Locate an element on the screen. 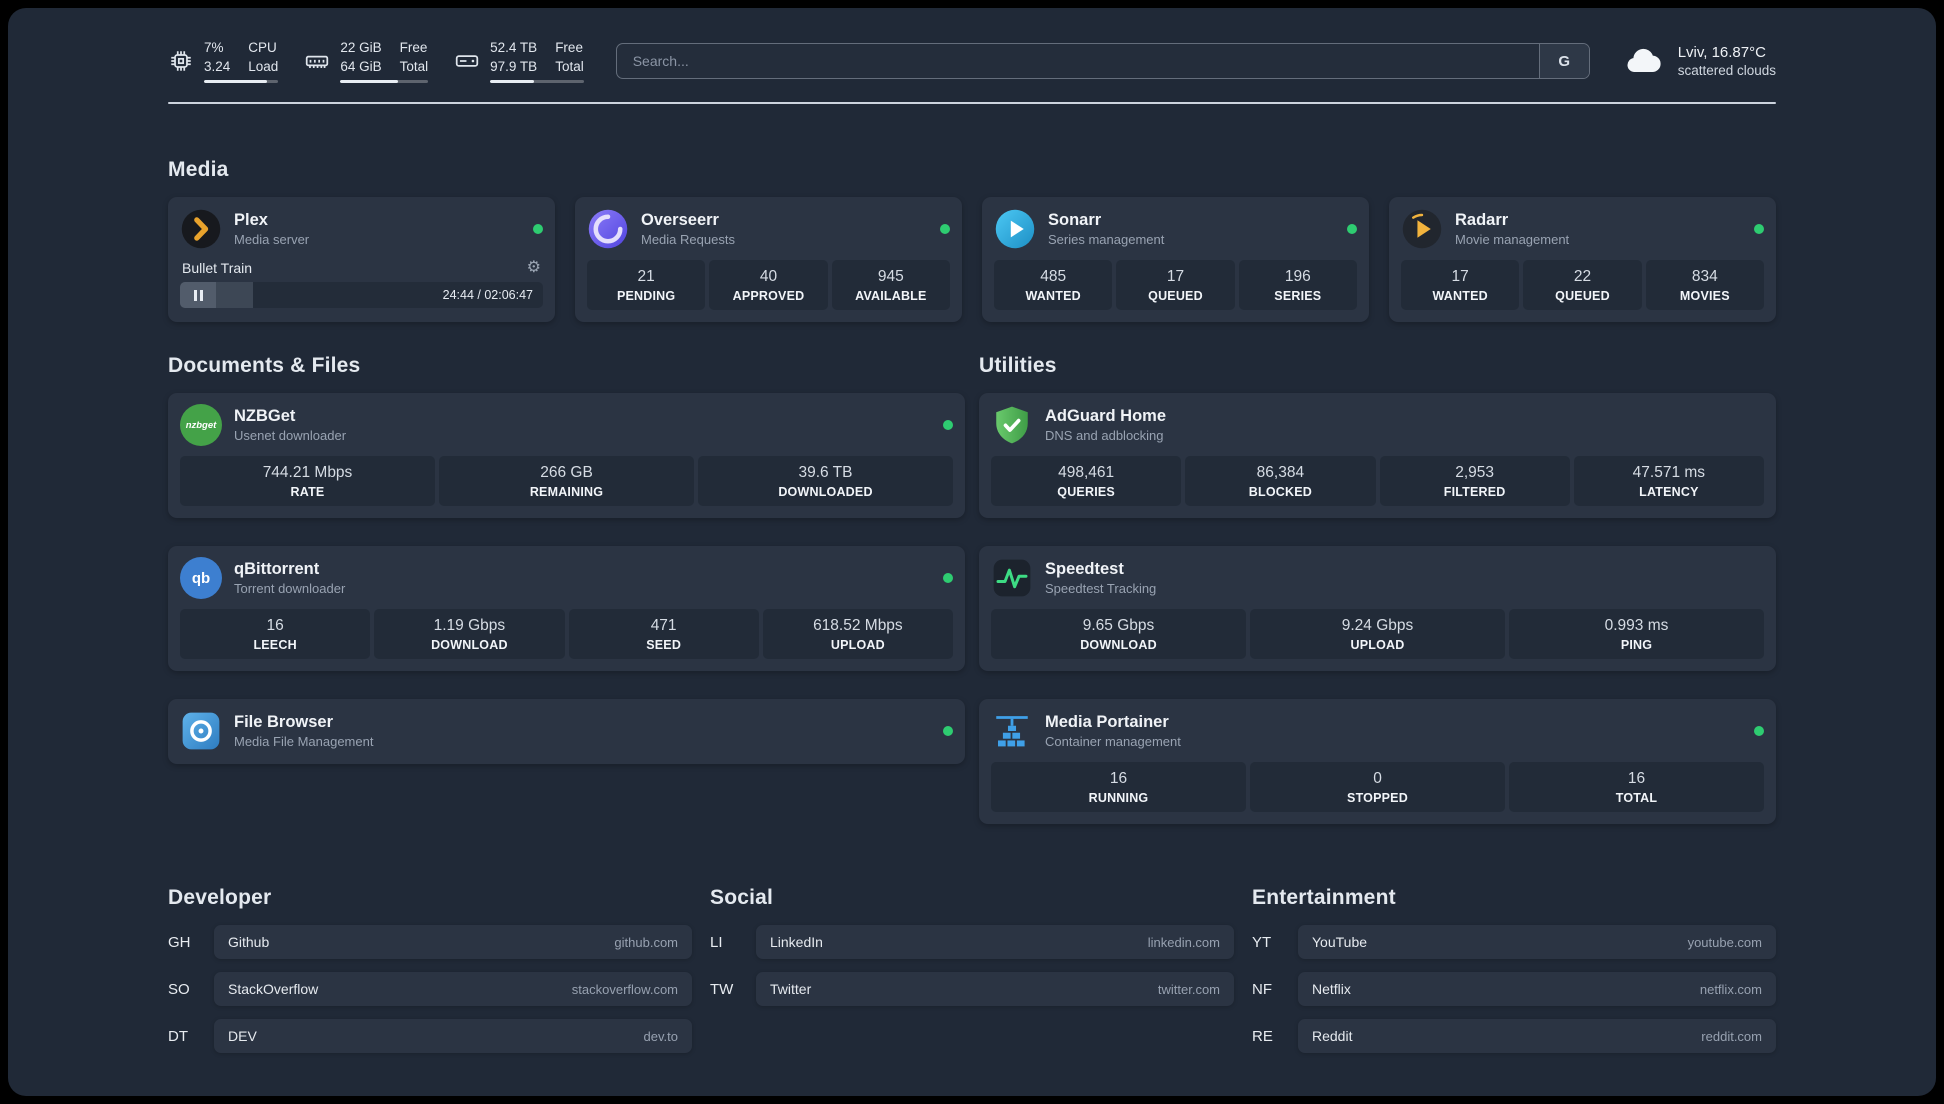  stat-label: PING is located at coordinates (1636, 645).